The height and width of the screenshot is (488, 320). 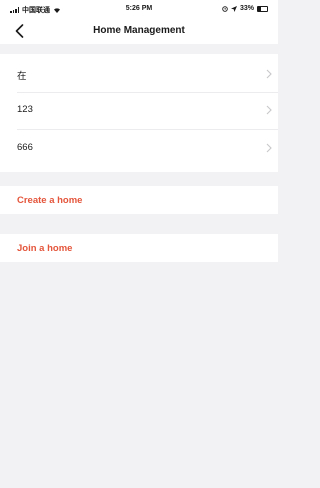 What do you see at coordinates (225, 8) in the screenshot?
I see `alarm-icon` at bounding box center [225, 8].